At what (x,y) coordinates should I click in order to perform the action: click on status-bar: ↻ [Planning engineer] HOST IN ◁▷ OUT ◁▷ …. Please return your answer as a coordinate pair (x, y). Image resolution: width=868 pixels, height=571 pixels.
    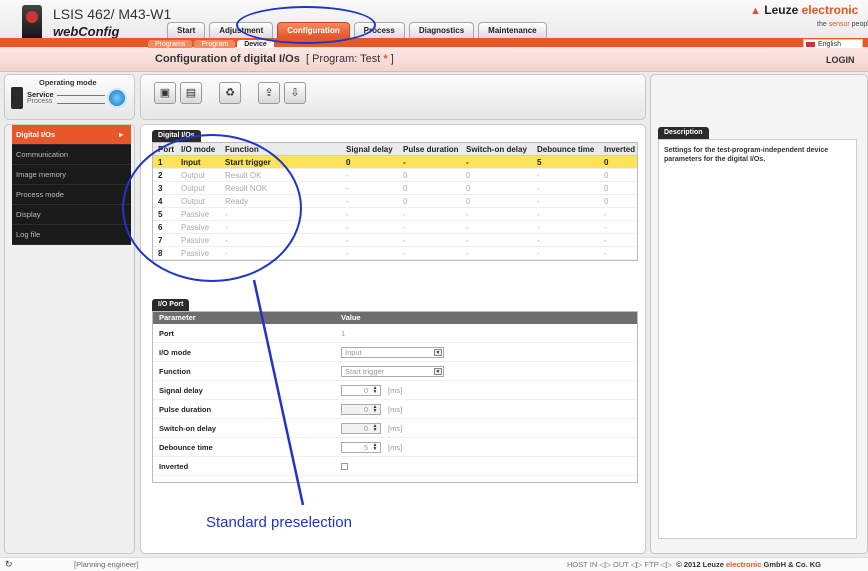
    Looking at the image, I should click on (434, 564).